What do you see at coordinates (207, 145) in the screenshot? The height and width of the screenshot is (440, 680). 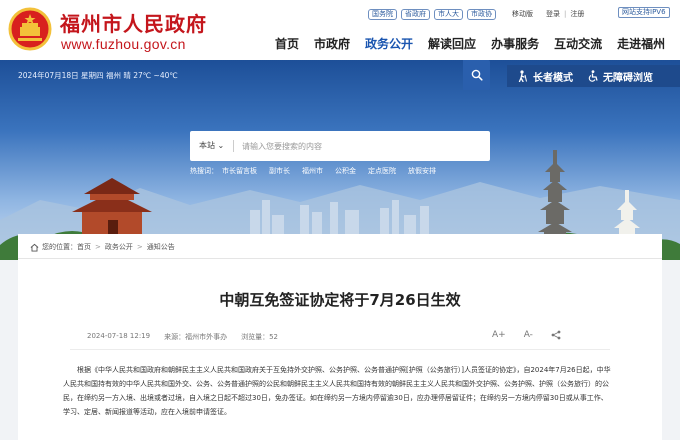 I see `search-scope-label: 本站` at bounding box center [207, 145].